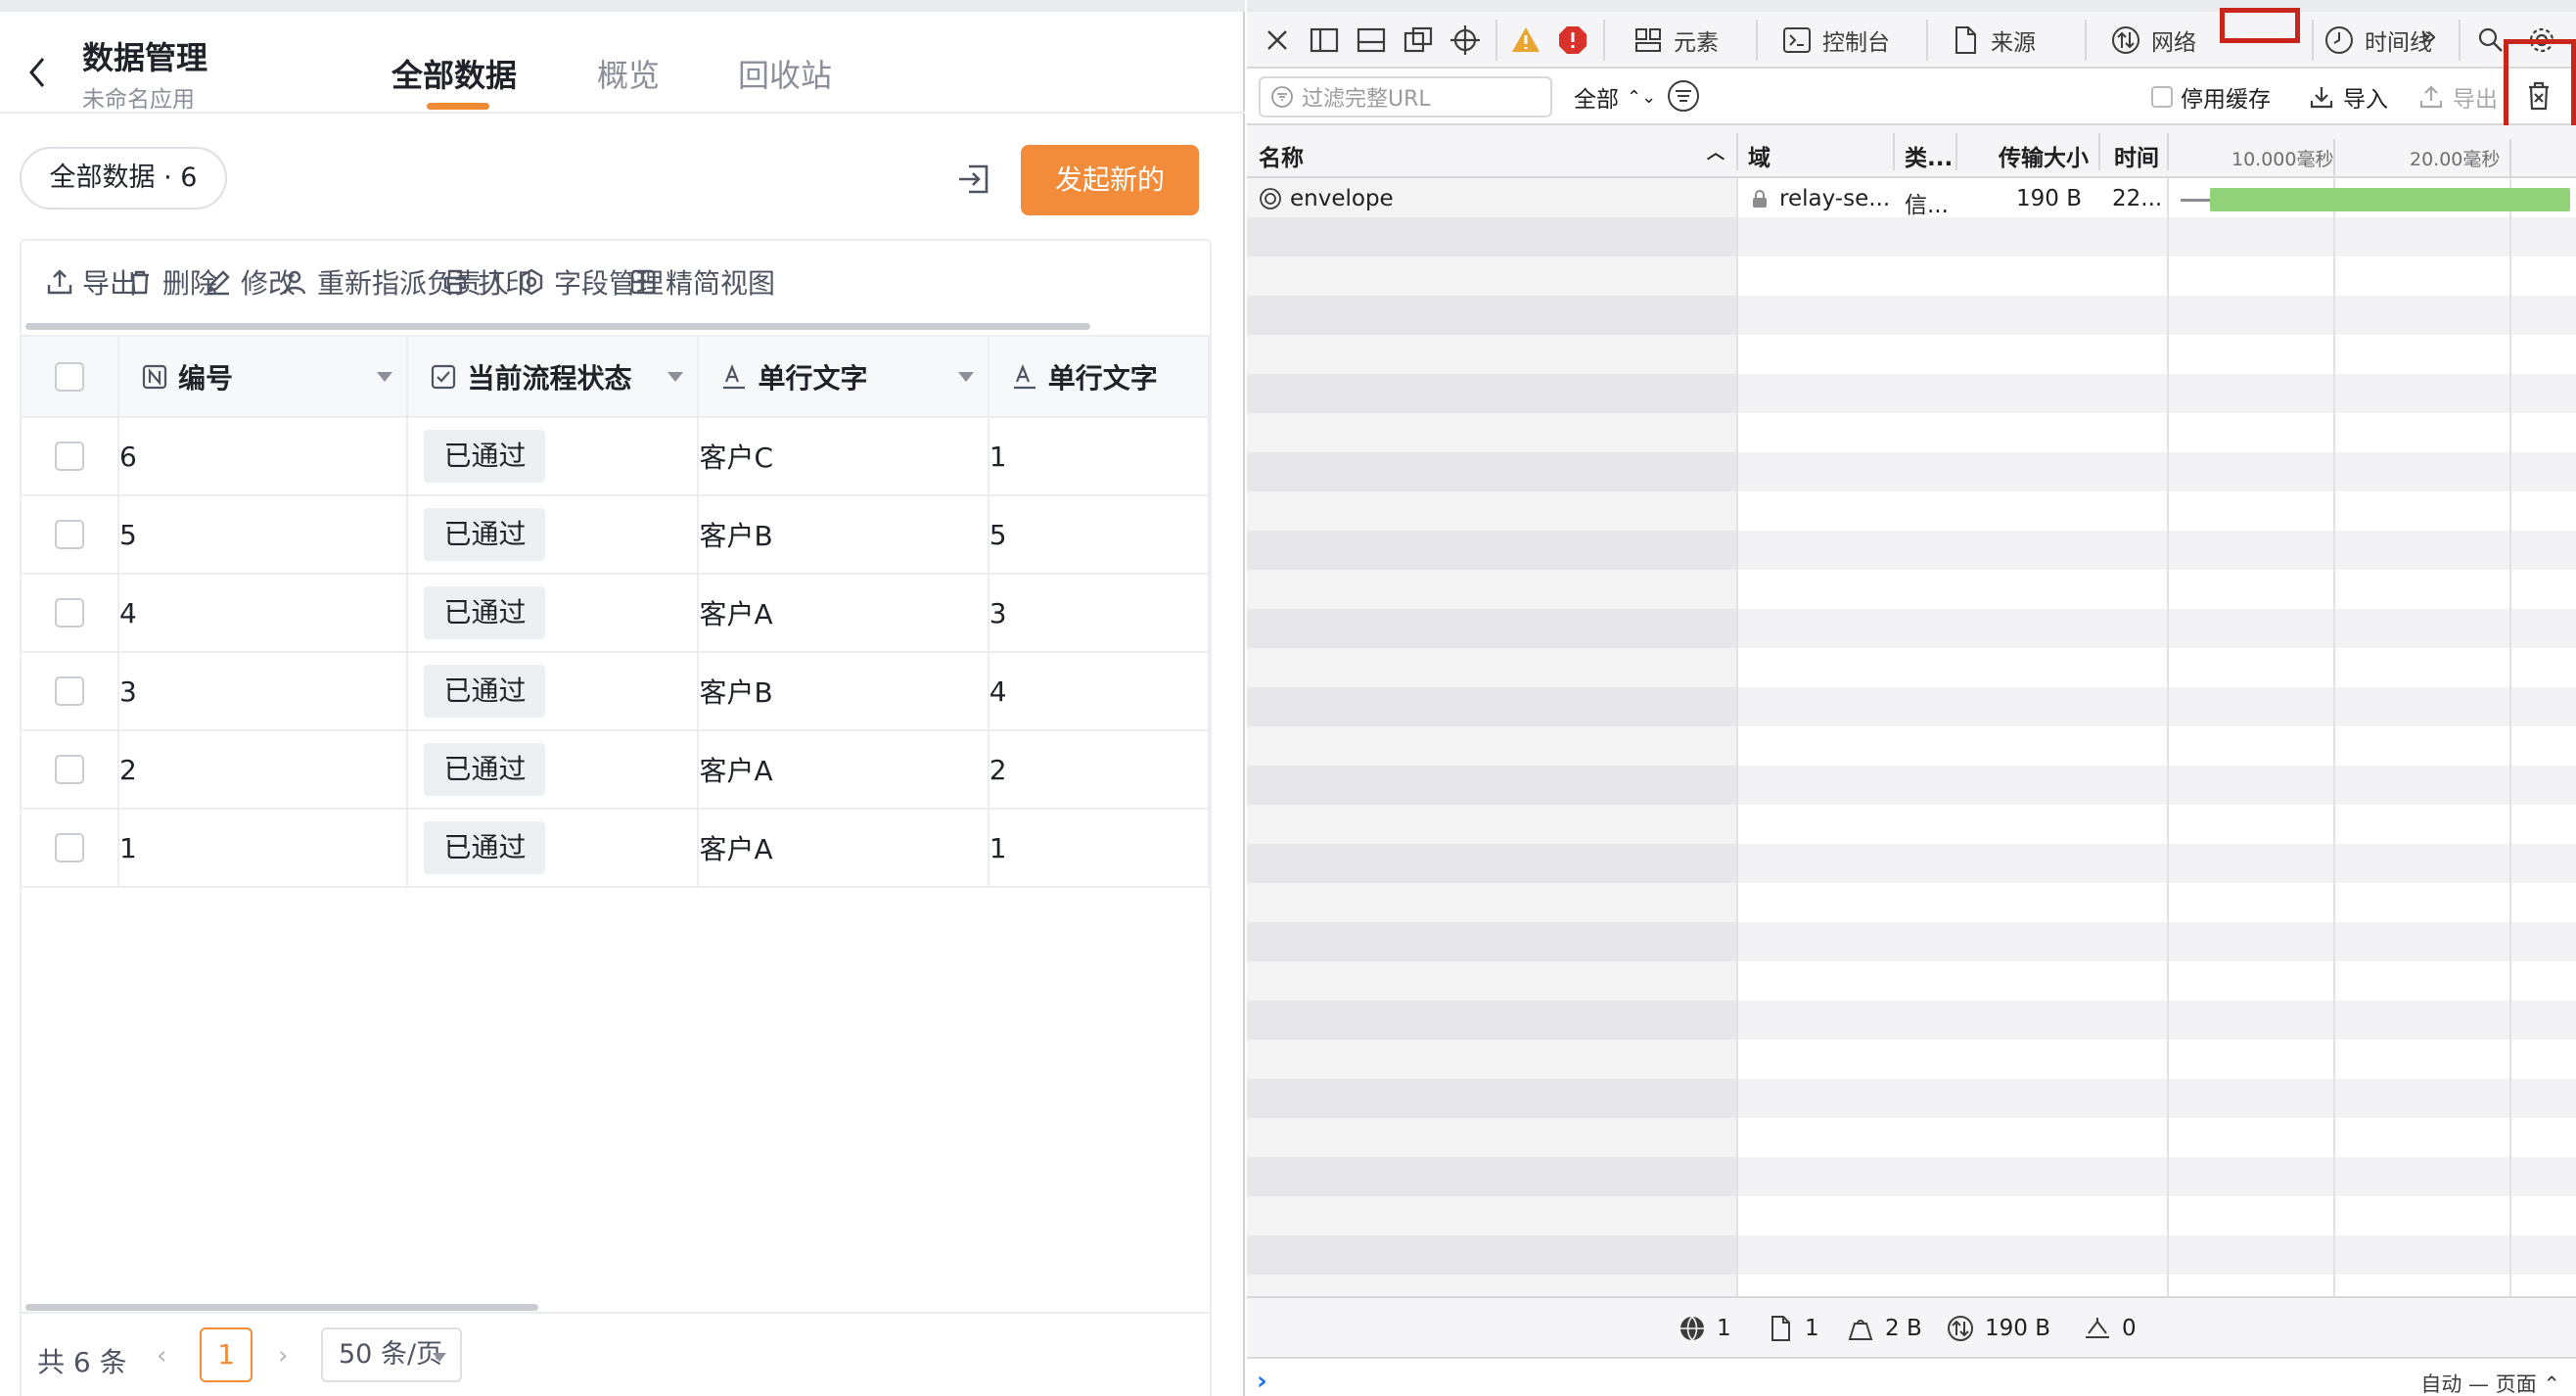  I want to click on status-tag: 已通过, so click(485, 847).